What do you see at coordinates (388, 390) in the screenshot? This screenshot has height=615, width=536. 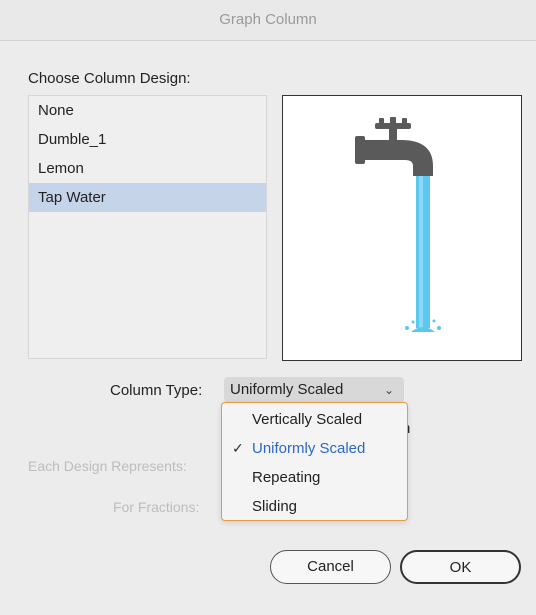 I see `chevron-down-icon: ⌄` at bounding box center [388, 390].